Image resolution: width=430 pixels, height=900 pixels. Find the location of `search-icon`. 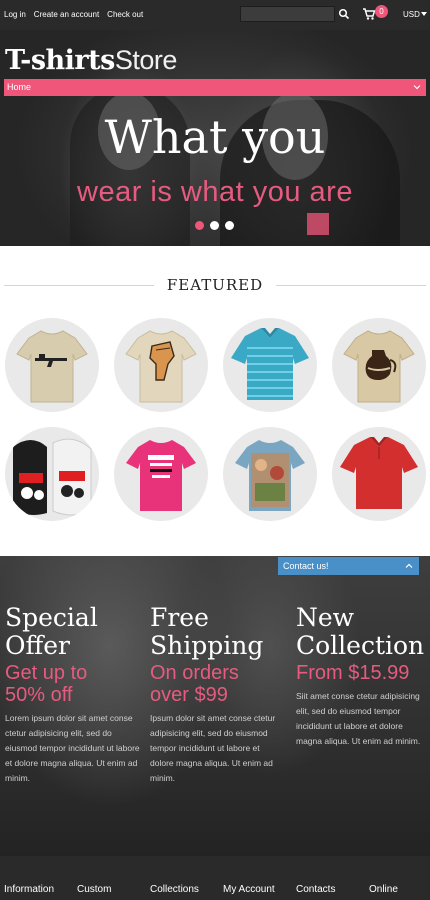

search-icon is located at coordinates (344, 14).